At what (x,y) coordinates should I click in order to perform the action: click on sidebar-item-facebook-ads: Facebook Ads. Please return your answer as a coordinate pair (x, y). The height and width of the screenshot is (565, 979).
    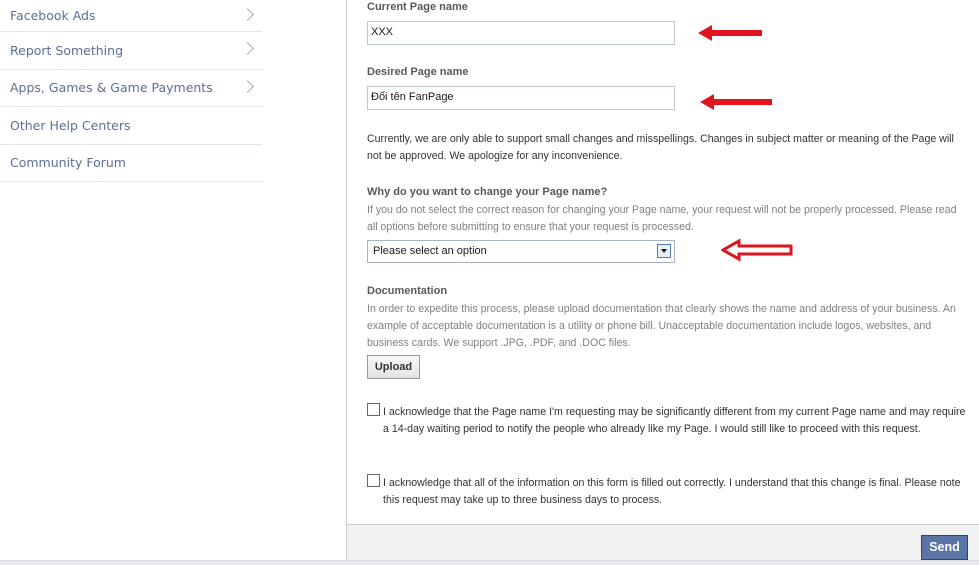
    Looking at the image, I should click on (131, 16).